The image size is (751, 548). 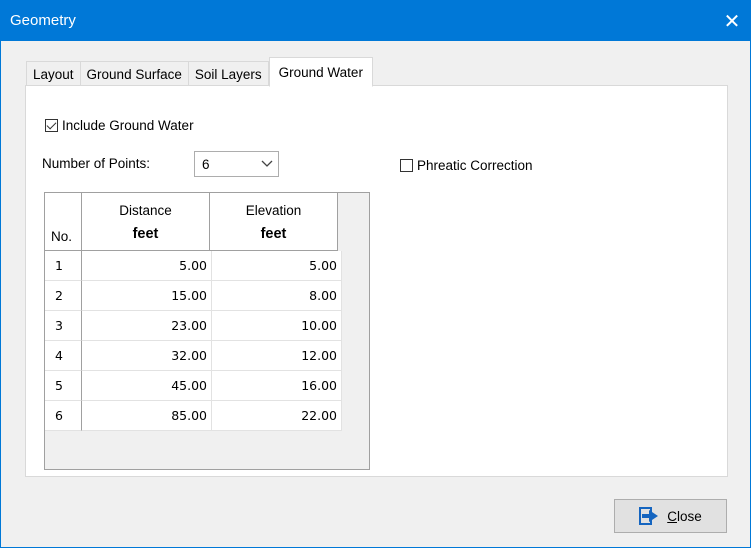 What do you see at coordinates (147, 266) in the screenshot?
I see `distance-cell: 5.00` at bounding box center [147, 266].